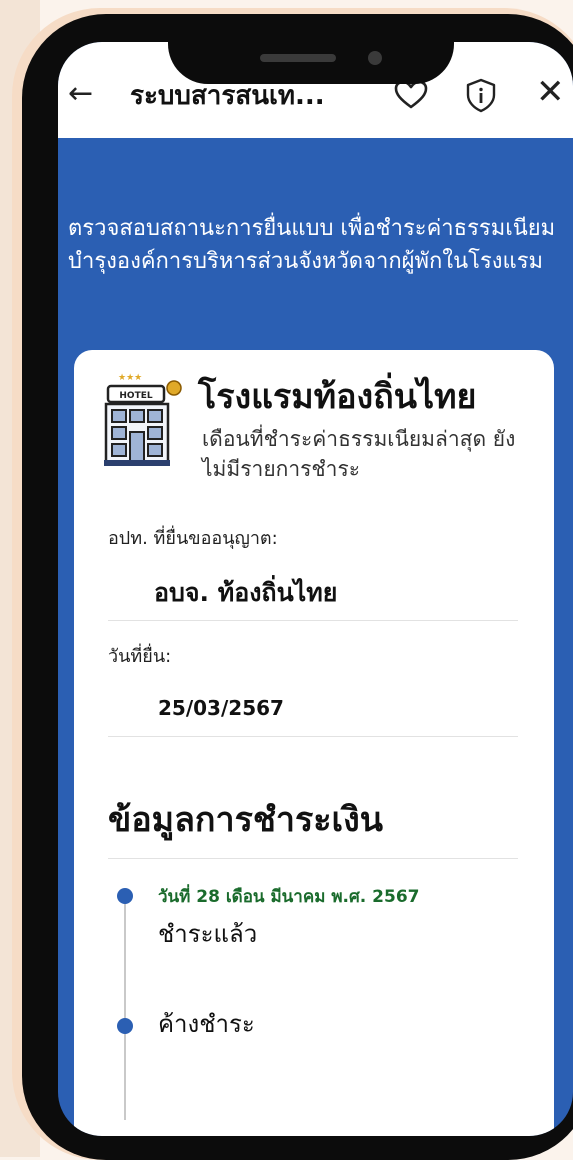  What do you see at coordinates (135, 396) in the screenshot?
I see `hotel-logo-text: HOTEL` at bounding box center [135, 396].